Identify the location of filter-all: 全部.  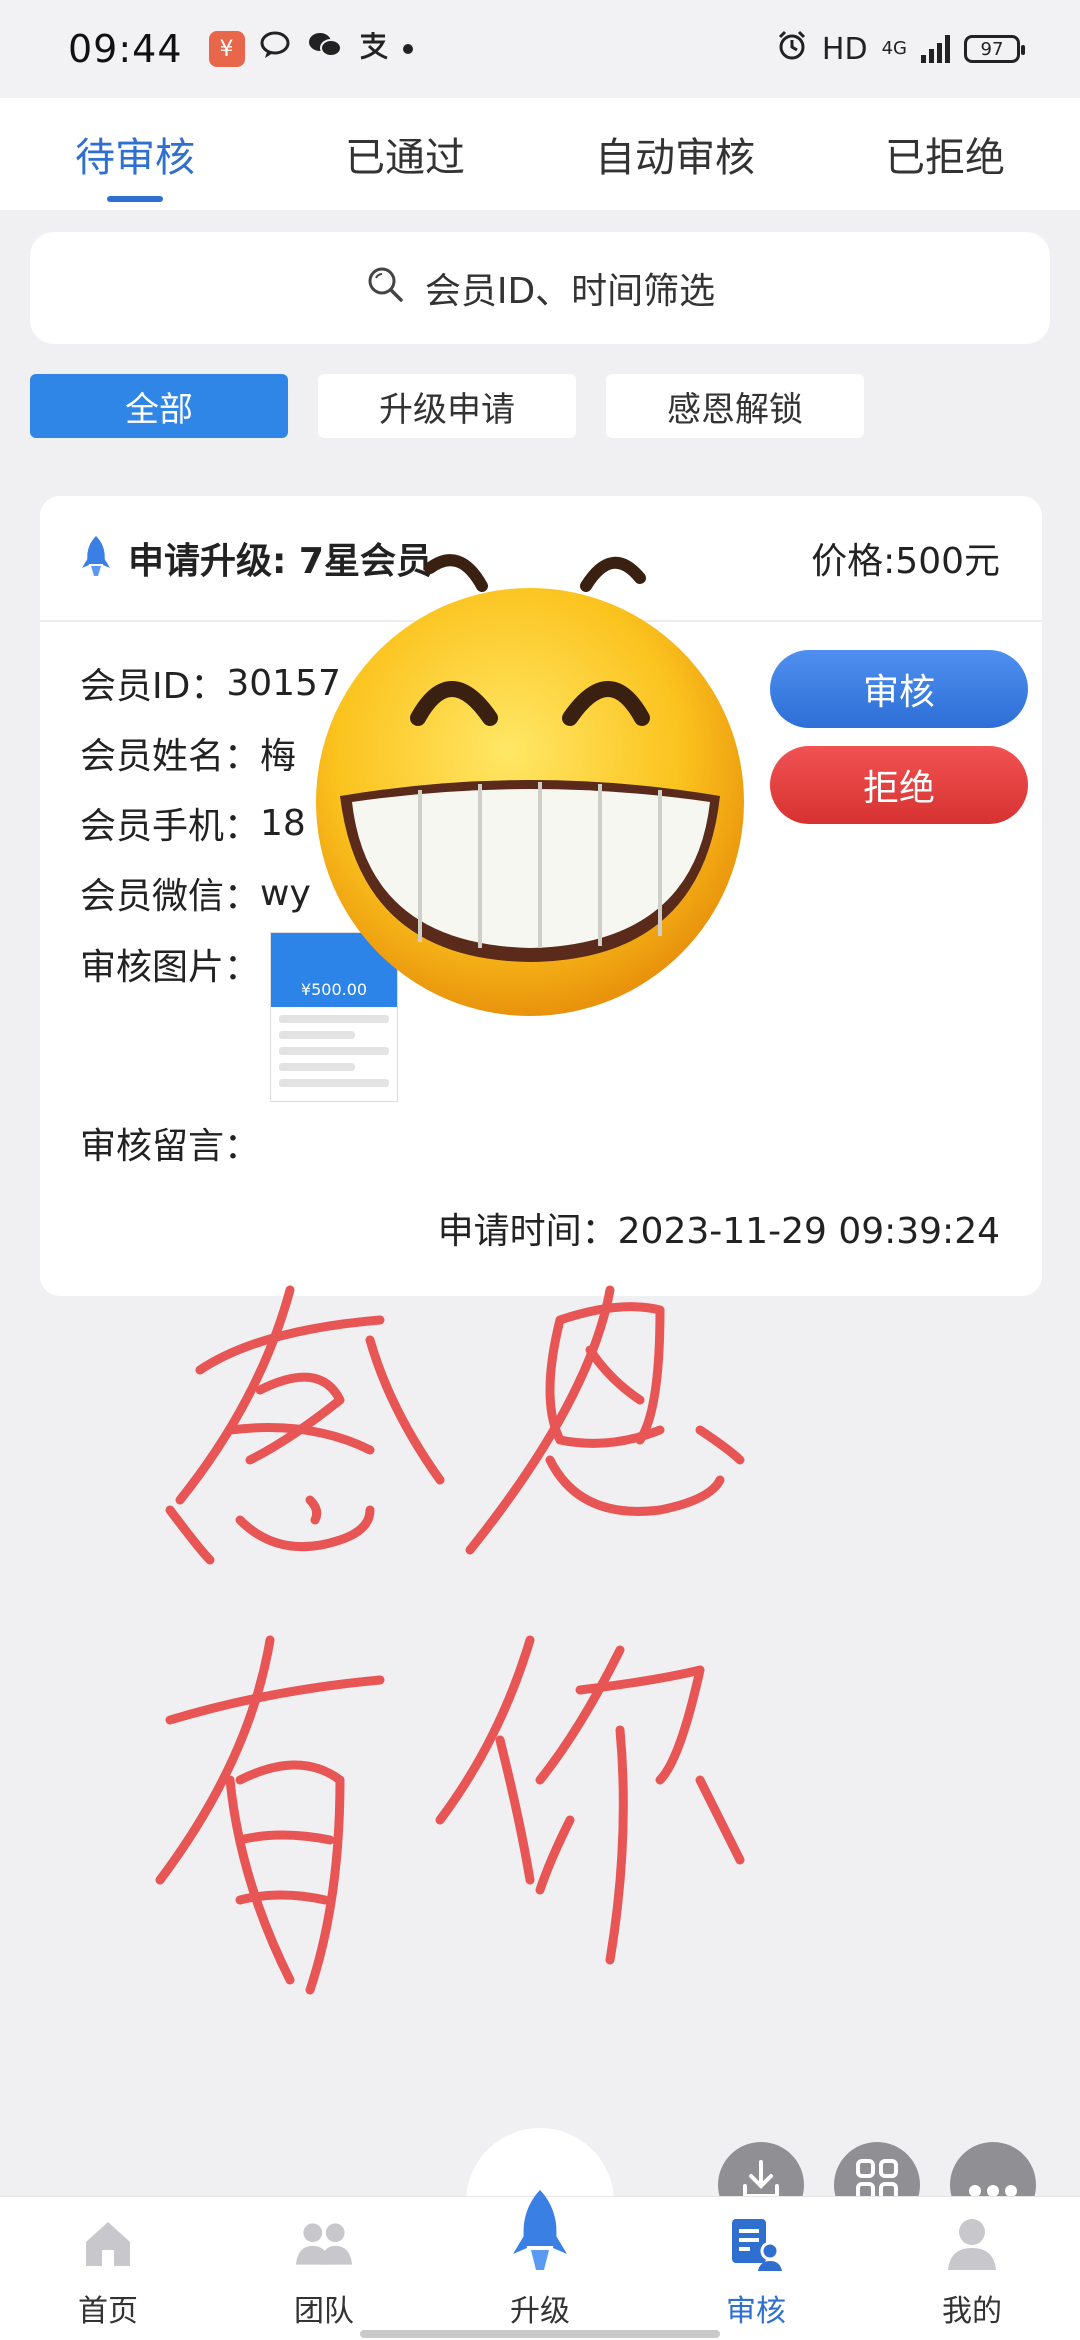
(159, 406).